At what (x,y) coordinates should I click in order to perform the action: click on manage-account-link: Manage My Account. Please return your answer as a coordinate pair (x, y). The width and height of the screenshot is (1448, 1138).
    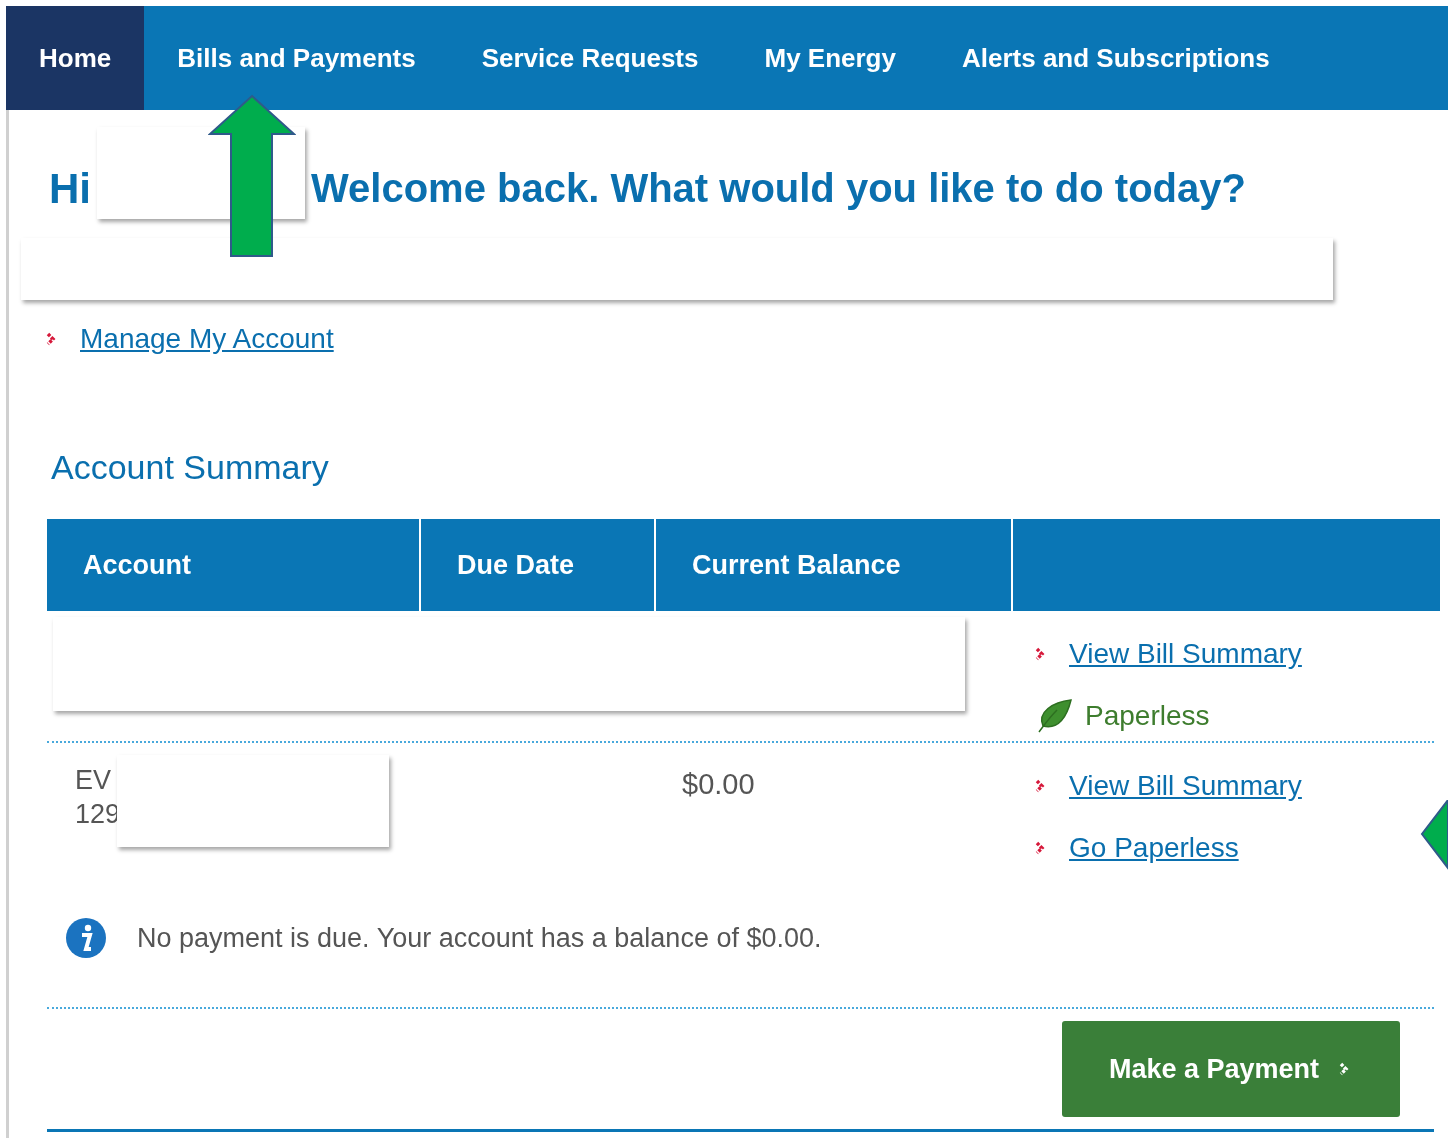
    Looking at the image, I should click on (207, 339).